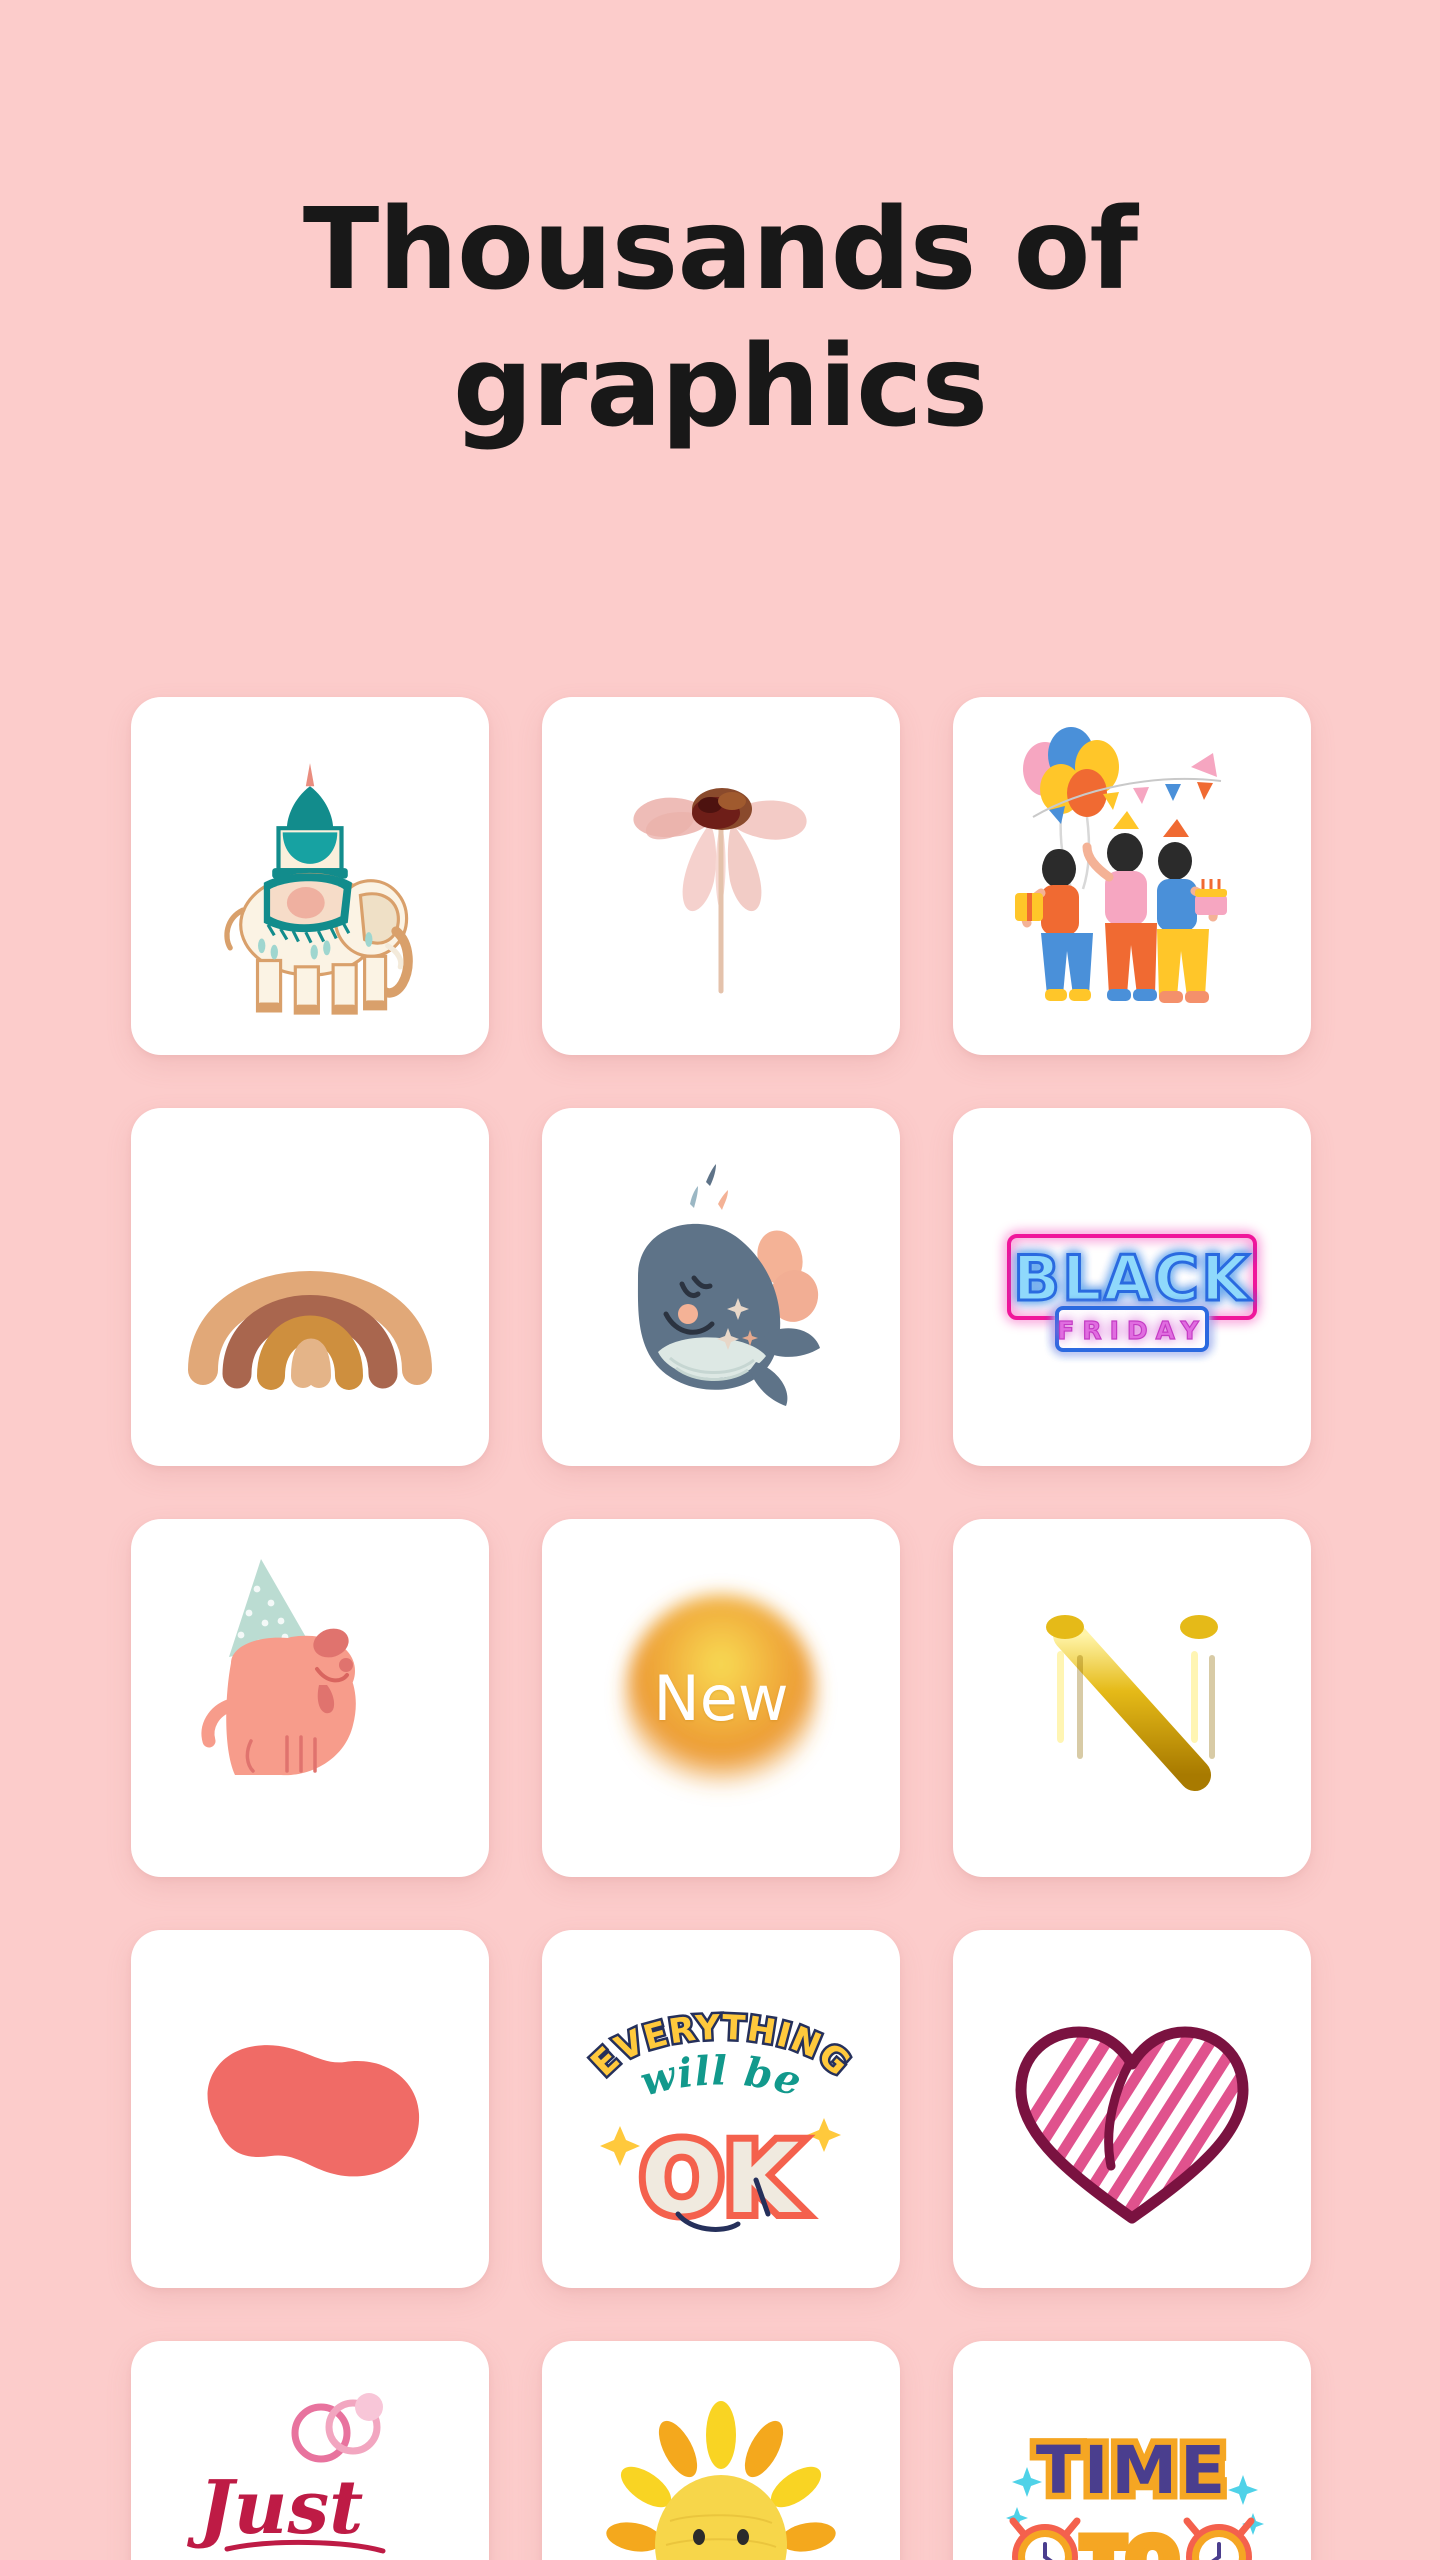  What do you see at coordinates (310, 1330) in the screenshot?
I see `boho-rainbow-illustration` at bounding box center [310, 1330].